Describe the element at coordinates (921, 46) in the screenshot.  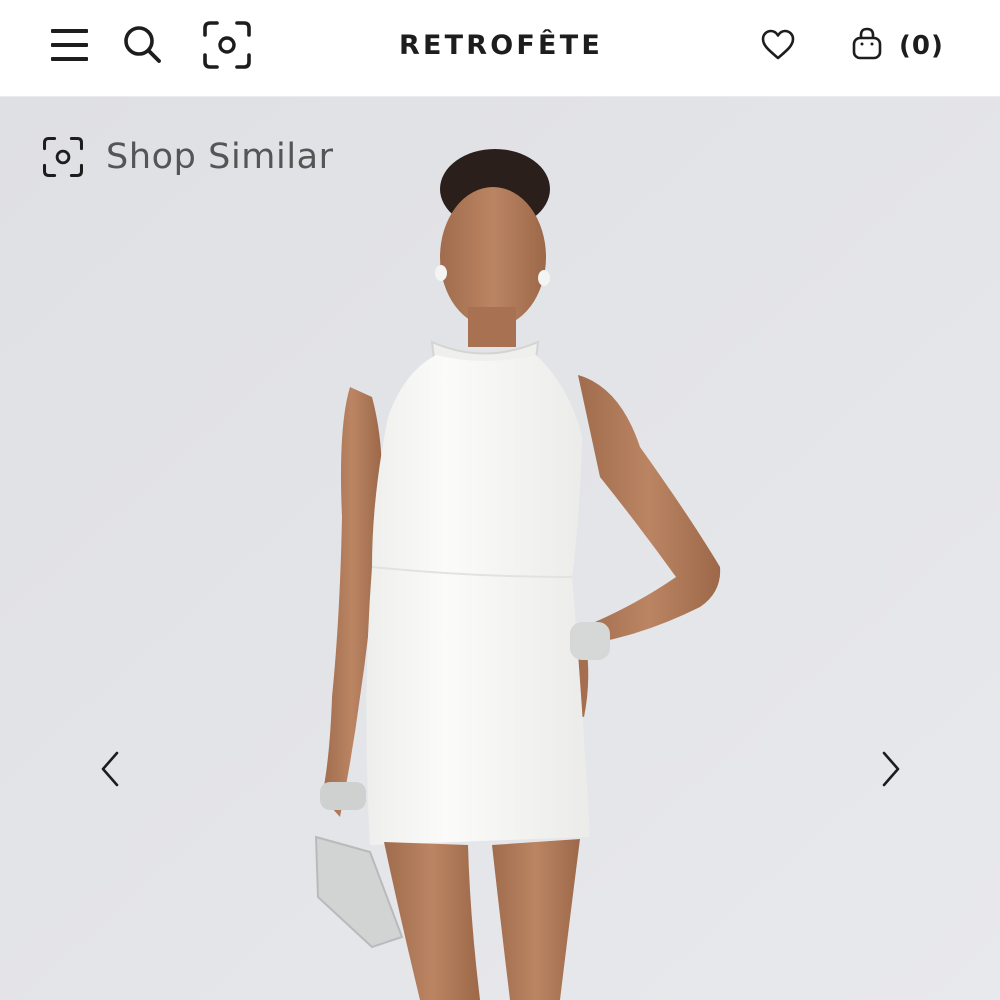
I see `cart-count: (0)` at that location.